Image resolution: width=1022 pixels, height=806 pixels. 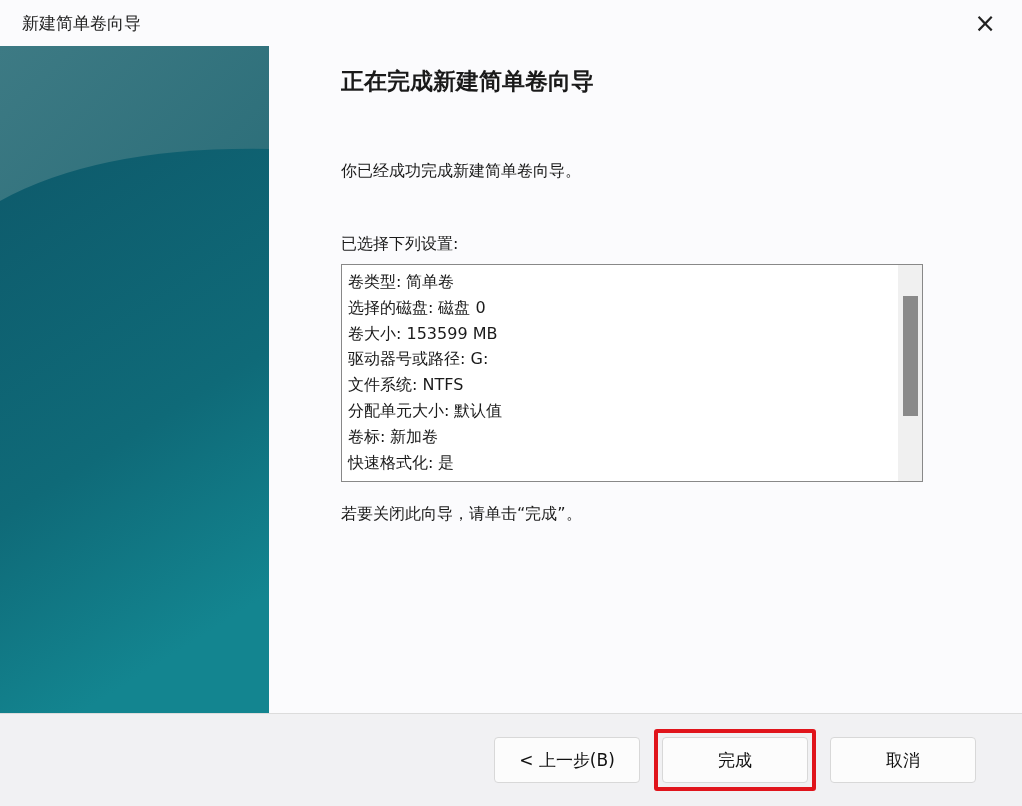 What do you see at coordinates (910, 373) in the screenshot?
I see `scrollbar` at bounding box center [910, 373].